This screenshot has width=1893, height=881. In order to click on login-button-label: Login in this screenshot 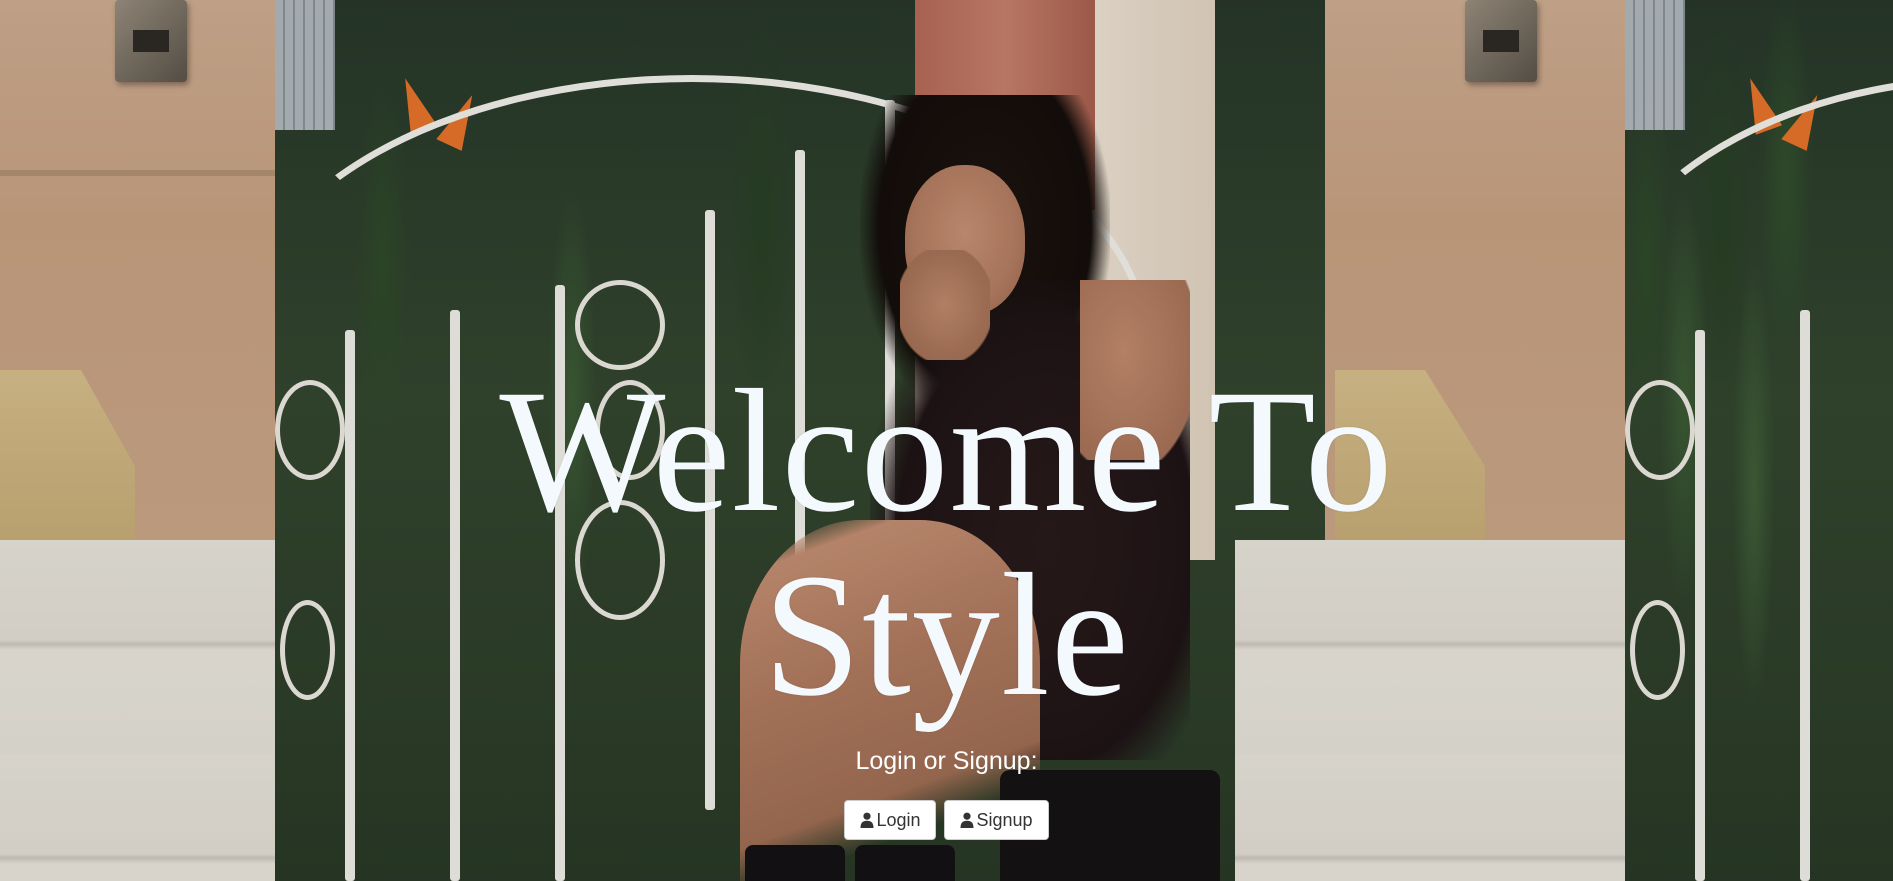, I will do `click(898, 819)`.